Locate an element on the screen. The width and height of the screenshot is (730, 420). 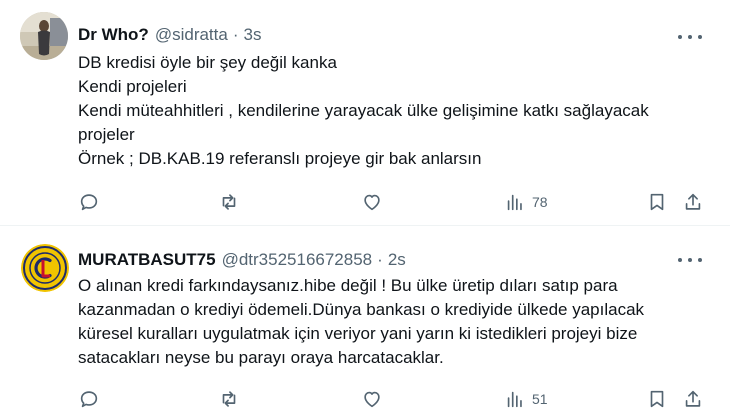
tweet-text-line: DB kredisi öyle bir şey değil kanka is located at coordinates (207, 62).